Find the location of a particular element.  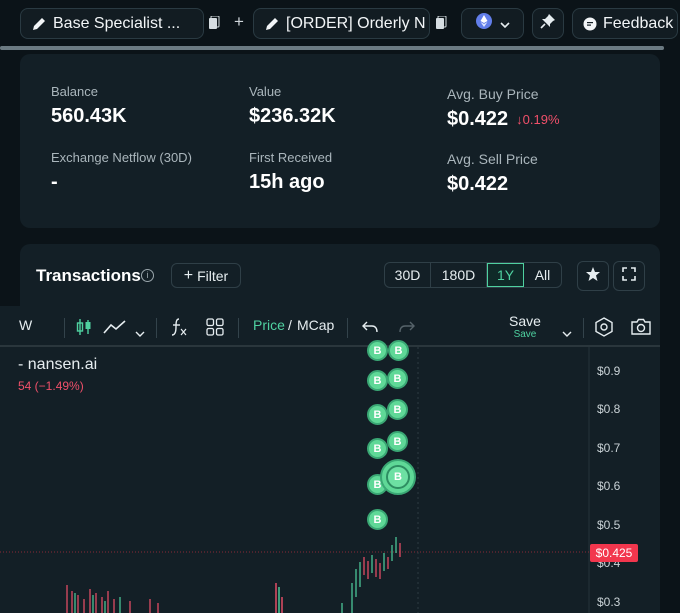

chain-selector is located at coordinates (492, 23).